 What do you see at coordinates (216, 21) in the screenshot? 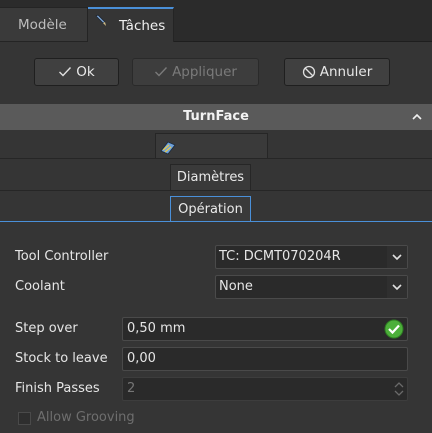
I see `main-tab-bar: Modèle Tâches` at bounding box center [216, 21].